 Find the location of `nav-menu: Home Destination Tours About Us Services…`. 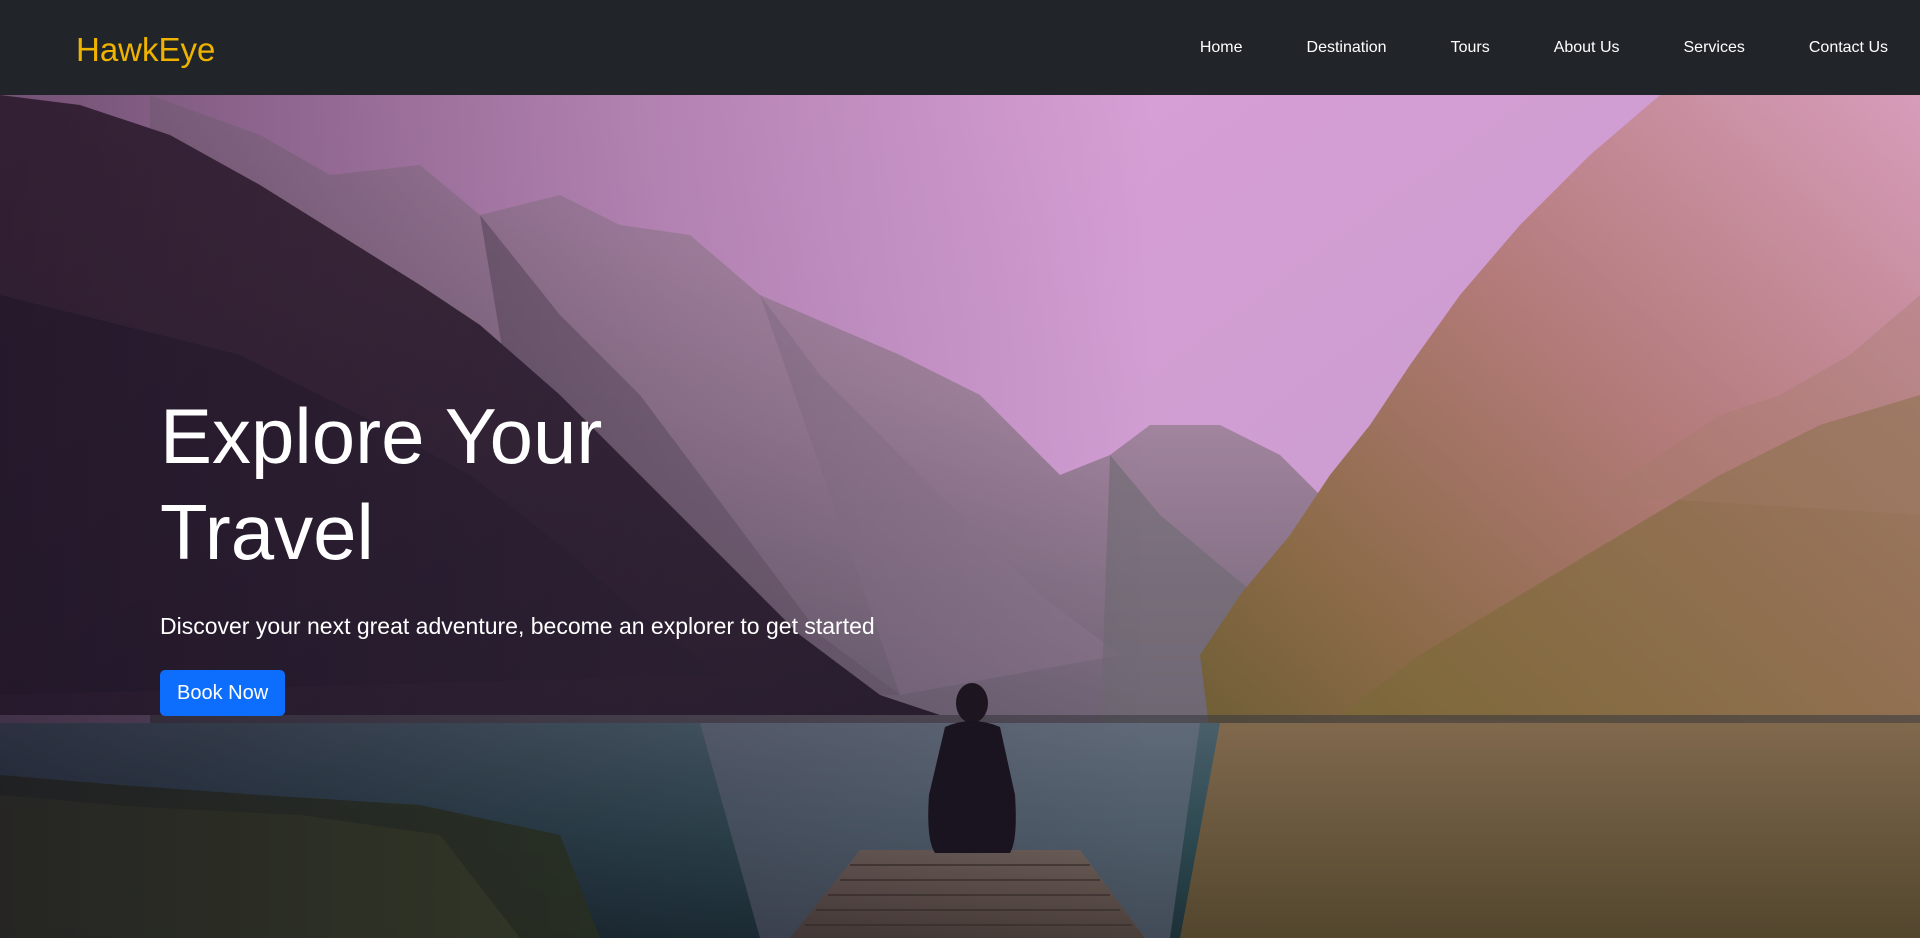

nav-menu: Home Destination Tours About Us Services… is located at coordinates (1544, 47).